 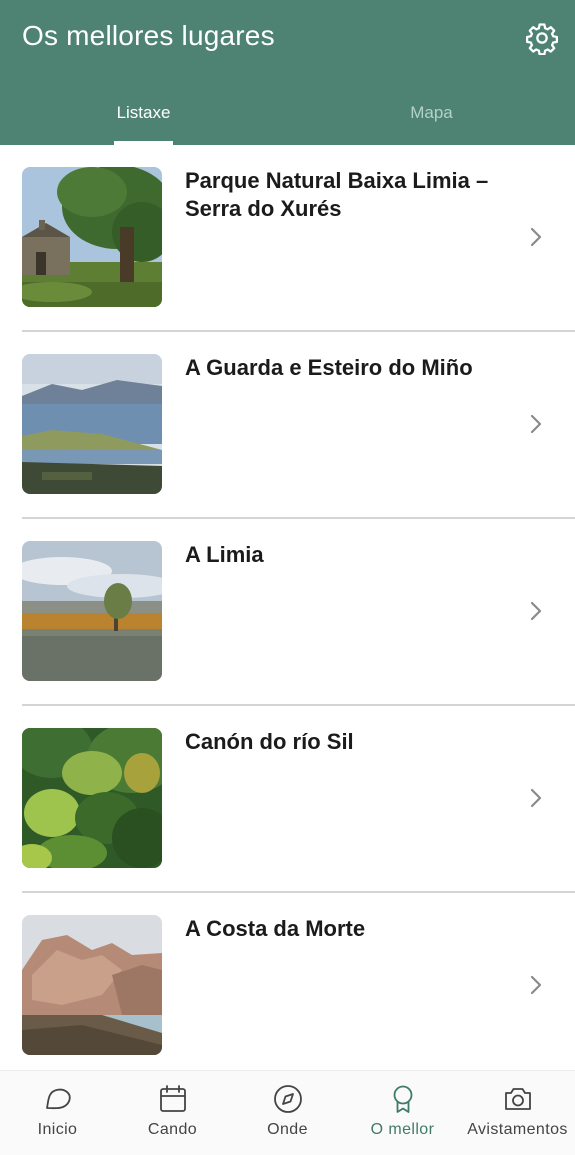 I want to click on tab-bar: Listaxe Mapa, so click(x=287, y=112).